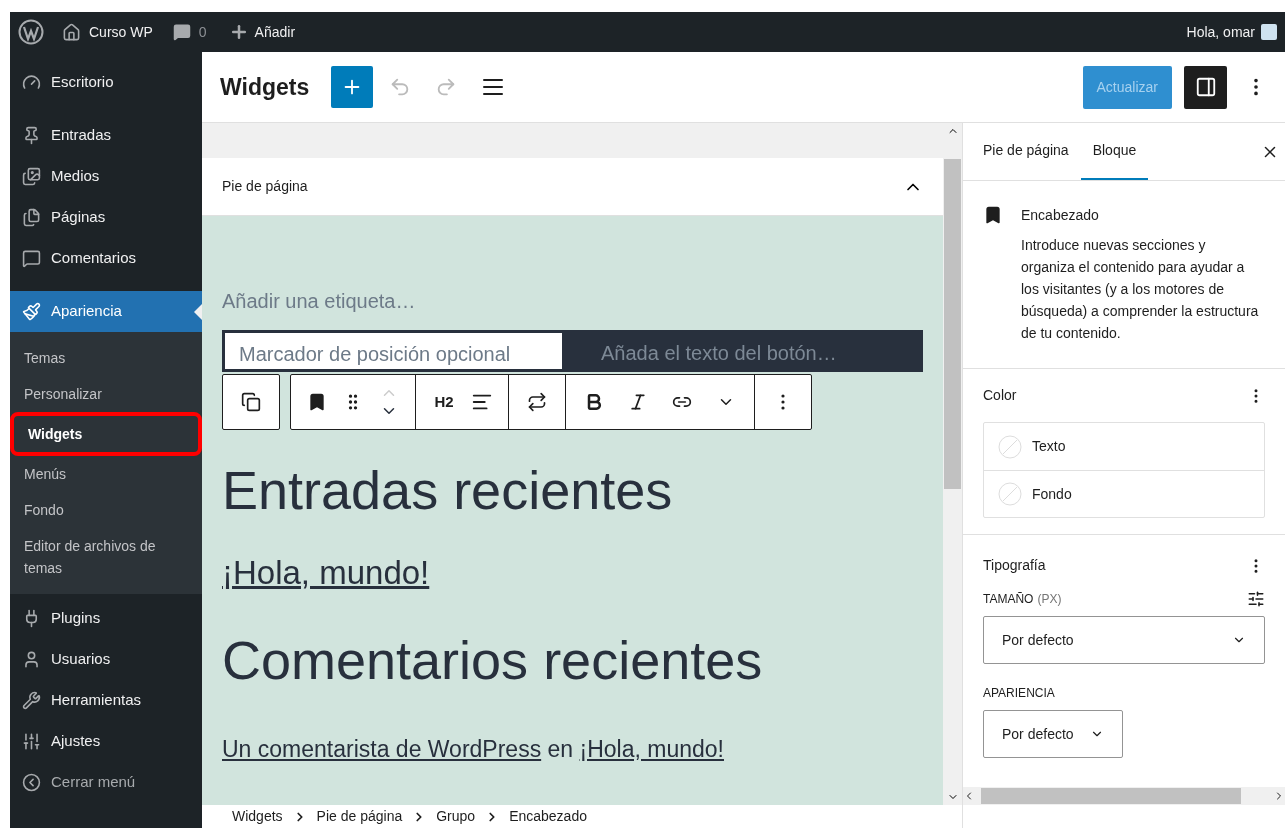 This screenshot has width=1285, height=828. What do you see at coordinates (106, 217) in the screenshot?
I see `sidebar-item: Páginas` at bounding box center [106, 217].